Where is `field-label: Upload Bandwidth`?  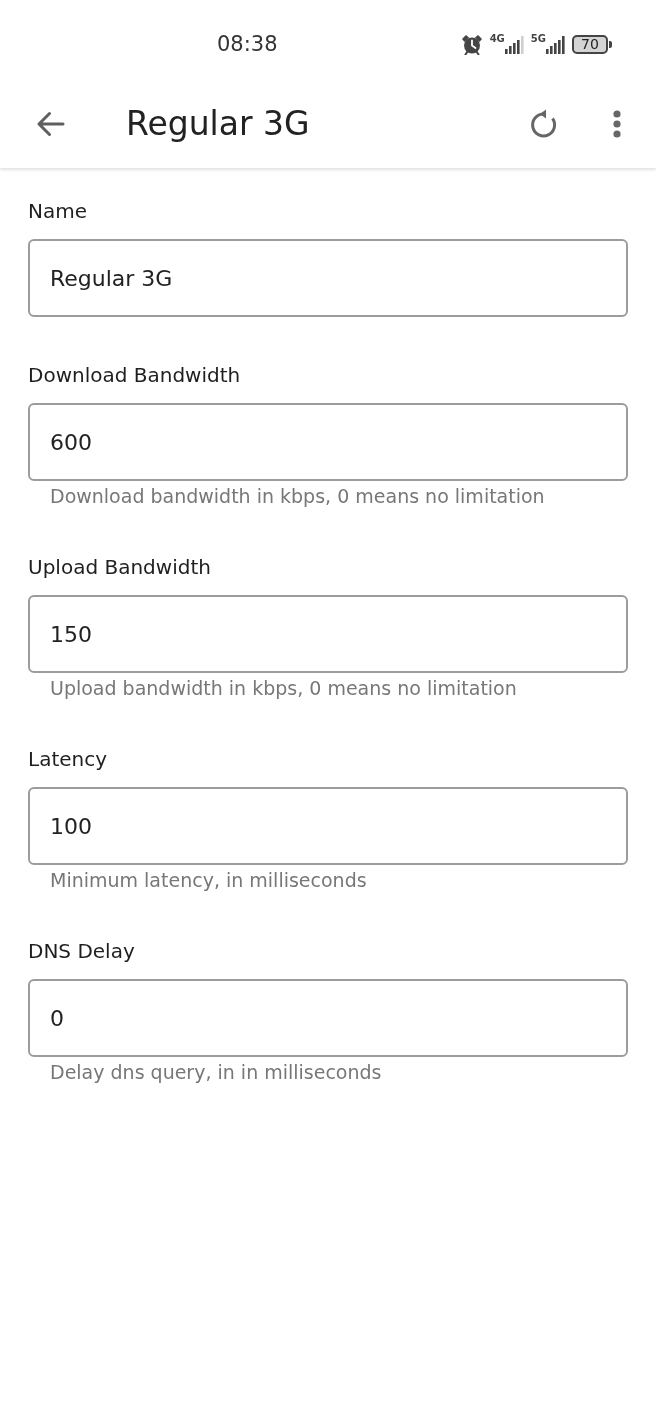
field-label: Upload Bandwidth is located at coordinates (120, 567).